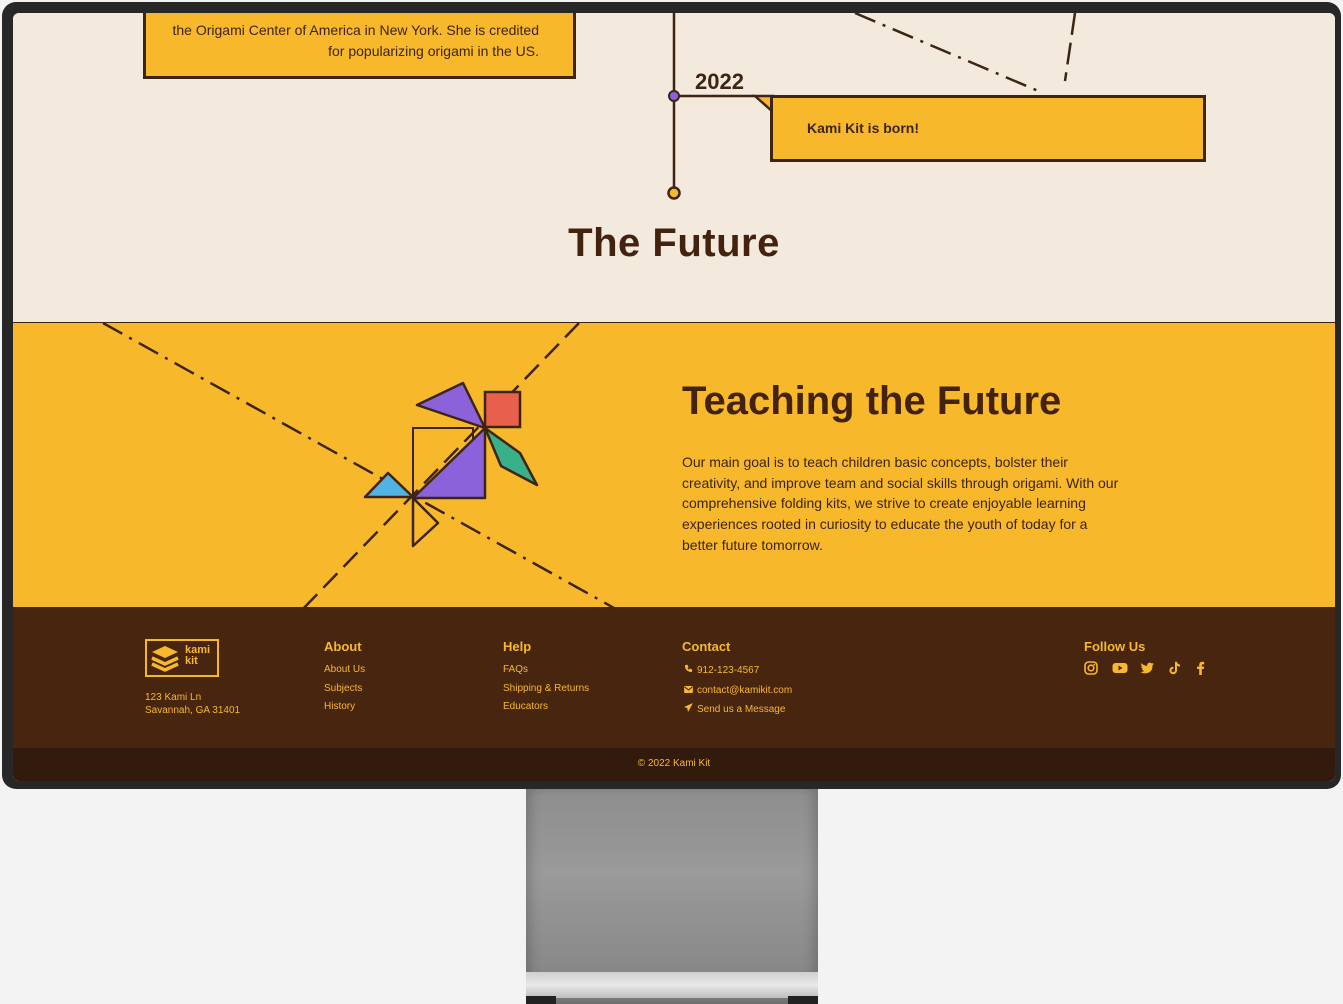 The image size is (1343, 1004). Describe the element at coordinates (344, 689) in the screenshot. I see `footer-link-subjects: Subjects` at that location.